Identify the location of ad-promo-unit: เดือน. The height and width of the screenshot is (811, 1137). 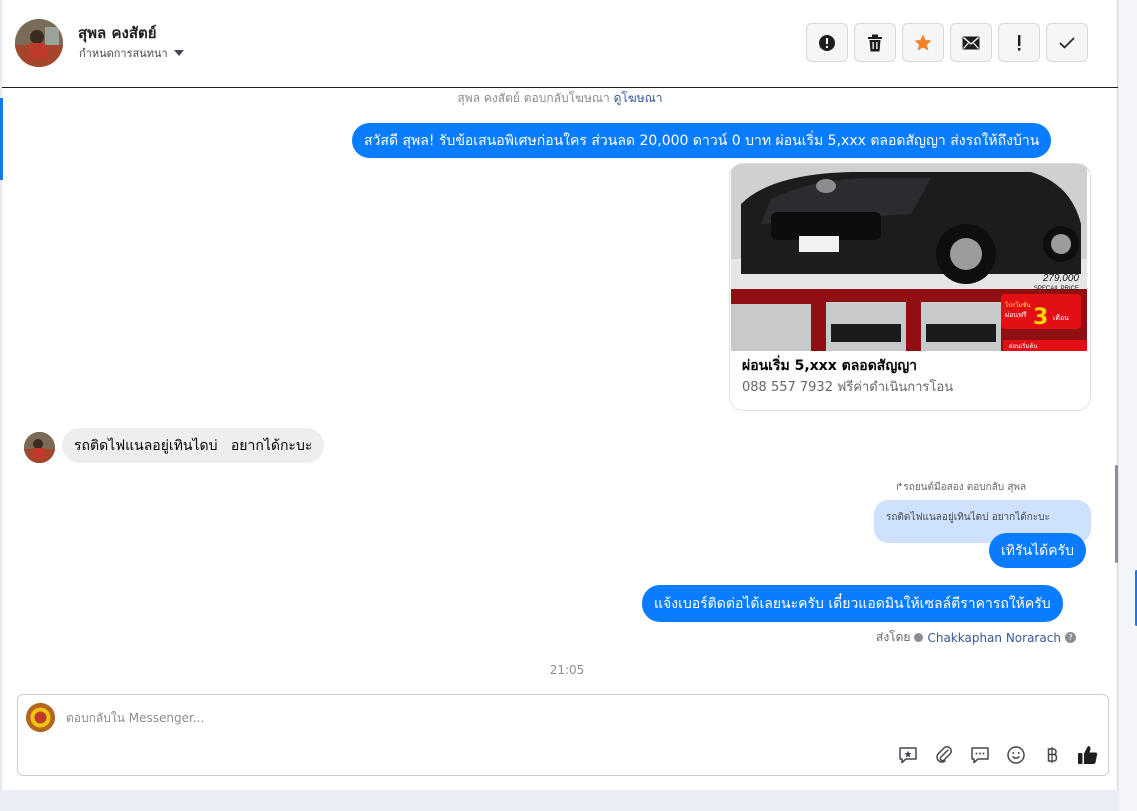
(1061, 318).